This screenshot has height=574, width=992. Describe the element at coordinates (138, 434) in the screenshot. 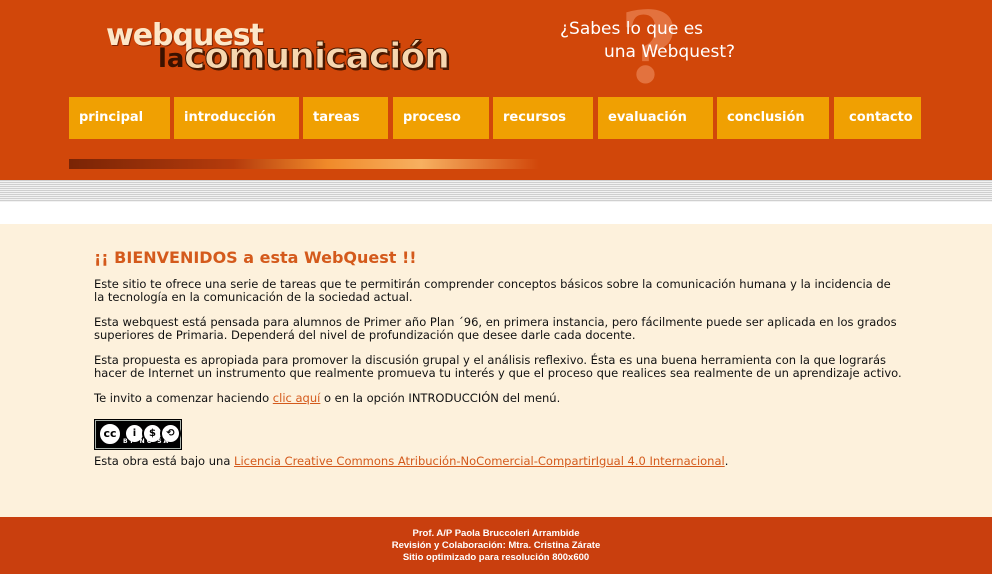

I see `creative-commons-badge: cc i $ ⟲ BY NC SA` at that location.